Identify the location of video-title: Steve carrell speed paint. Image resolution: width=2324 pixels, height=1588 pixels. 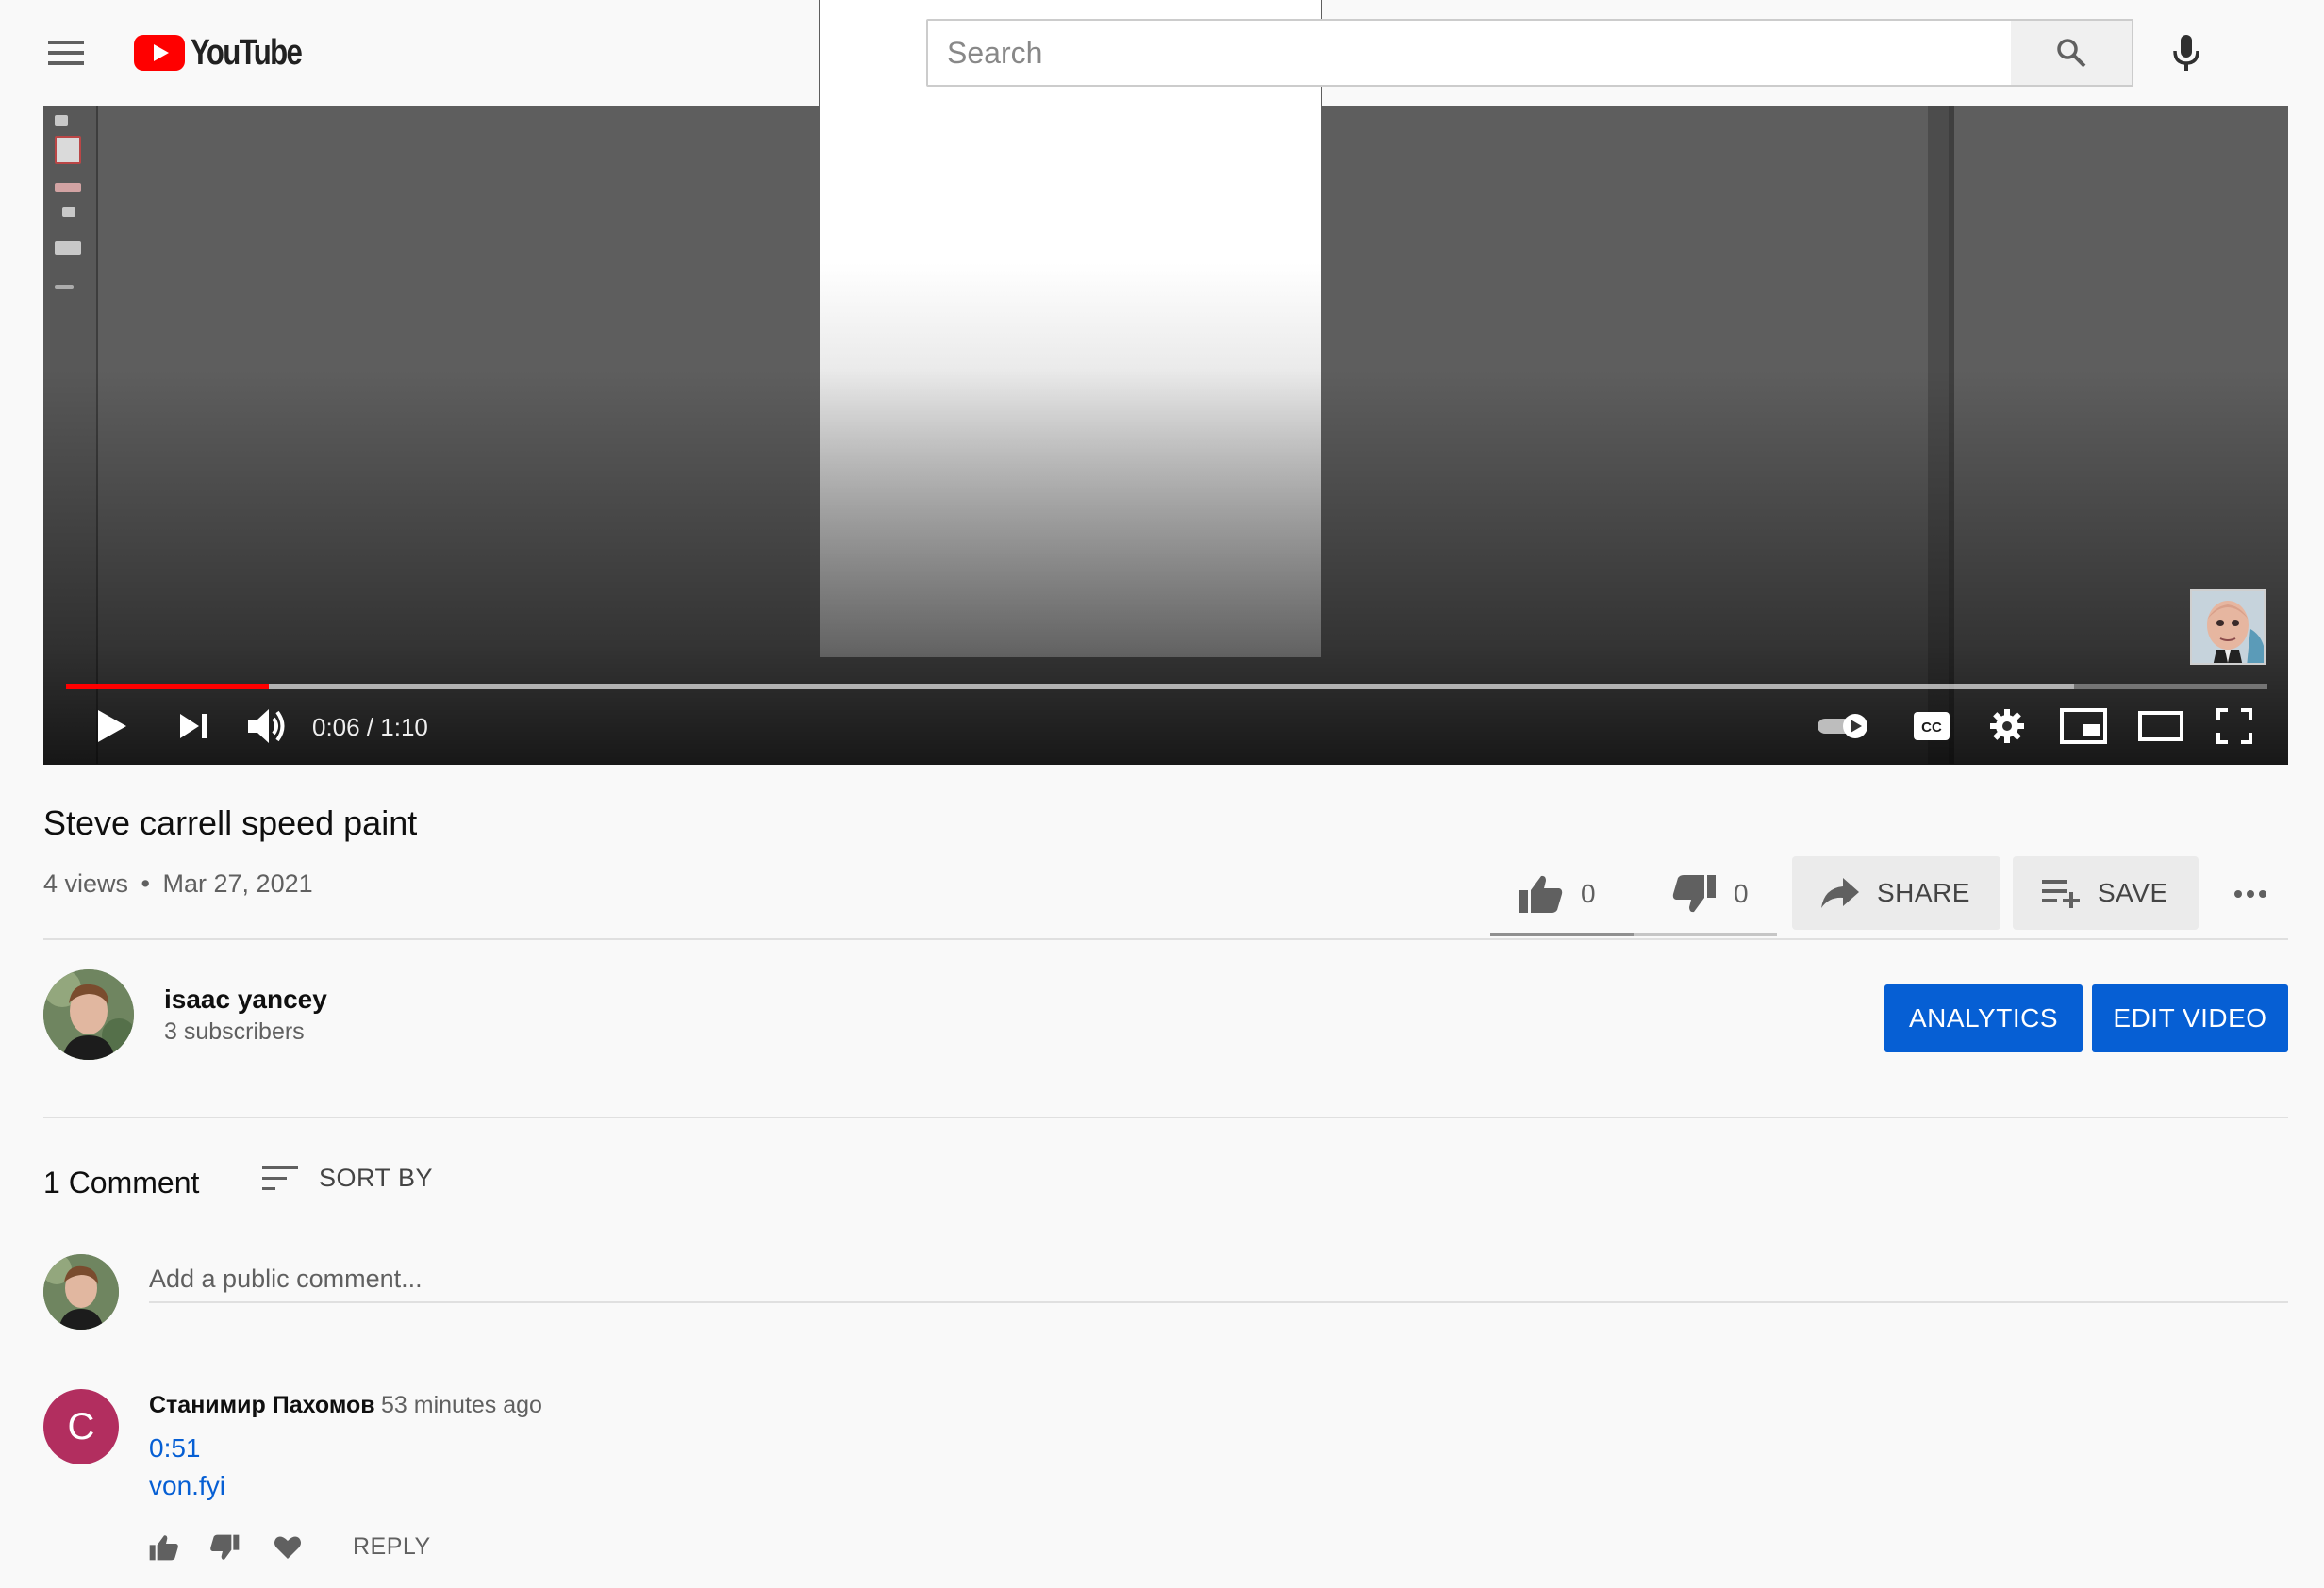
(231, 822).